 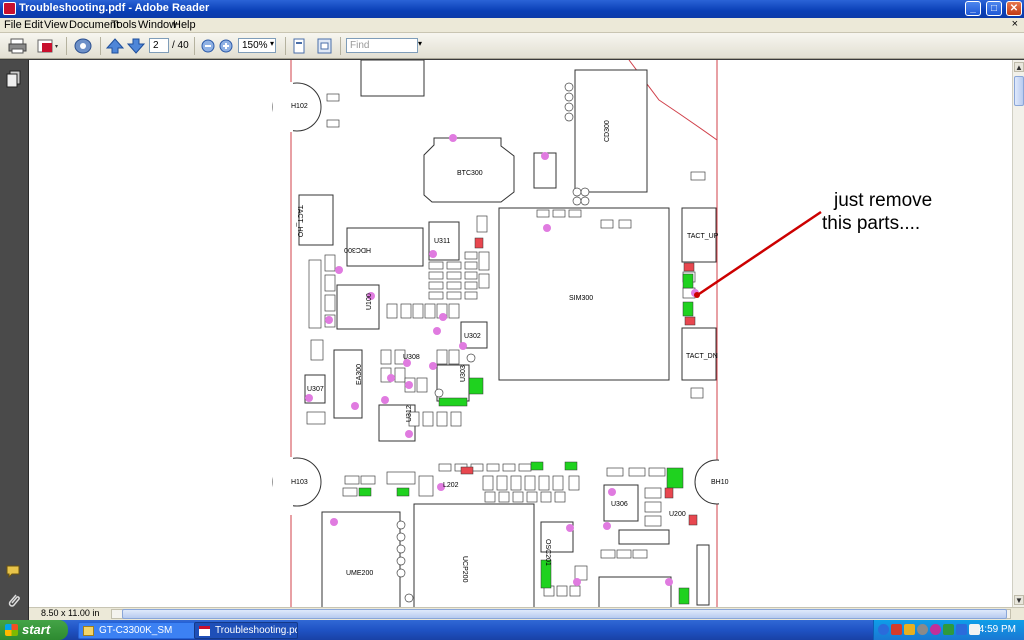 I want to click on media-icon, so click(x=935, y=629).